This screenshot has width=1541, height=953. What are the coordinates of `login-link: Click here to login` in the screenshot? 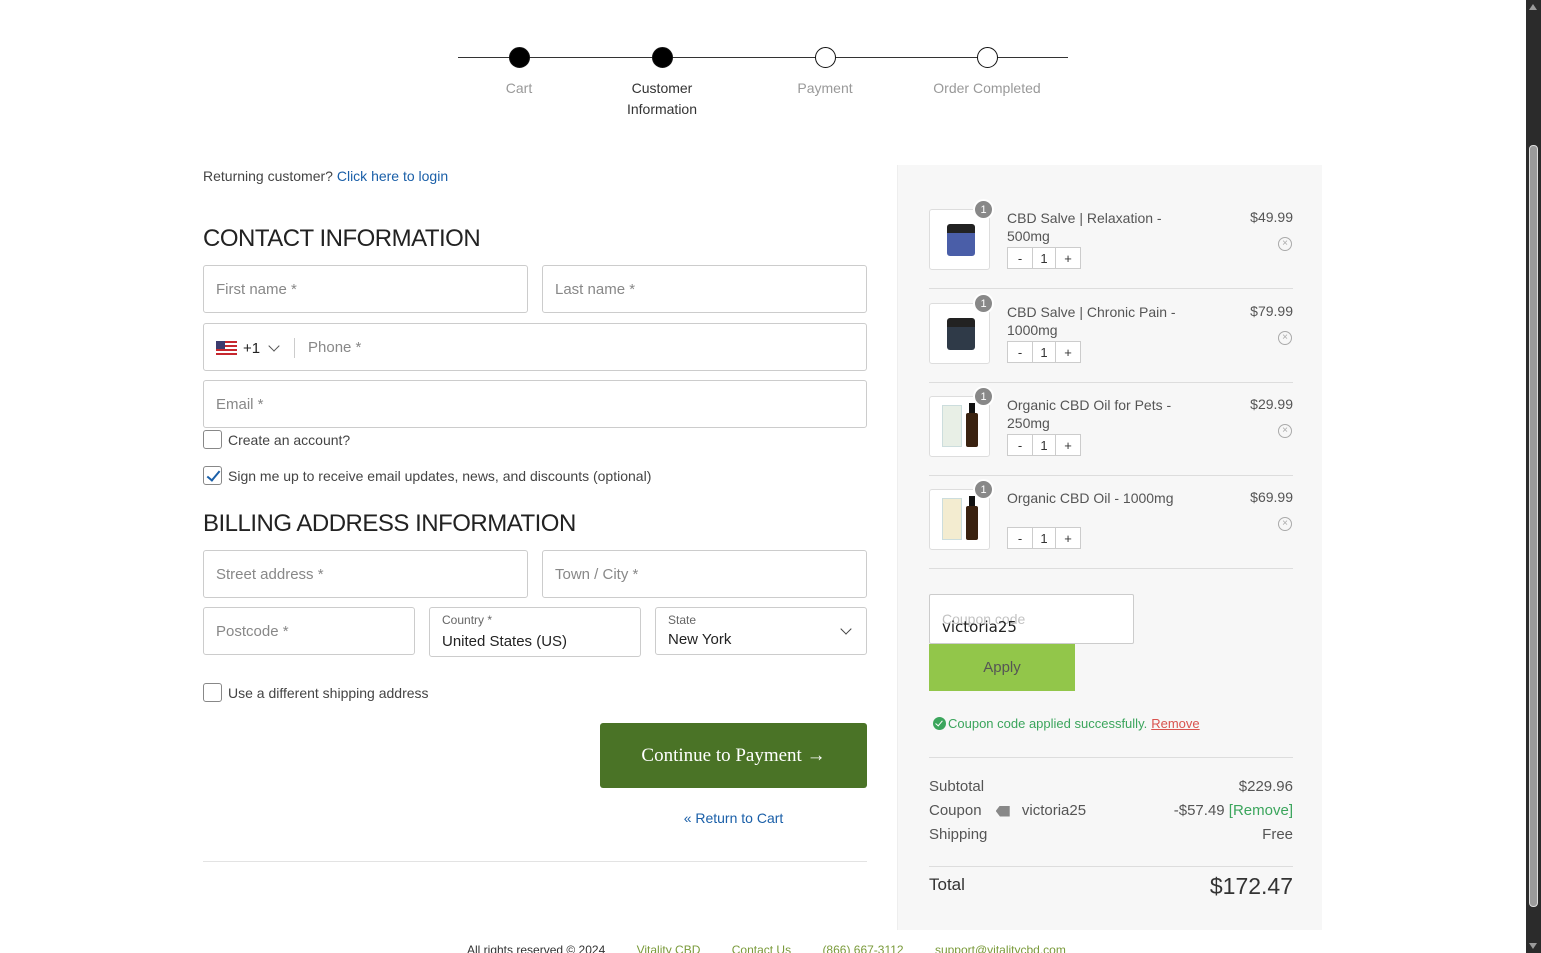 It's located at (392, 176).